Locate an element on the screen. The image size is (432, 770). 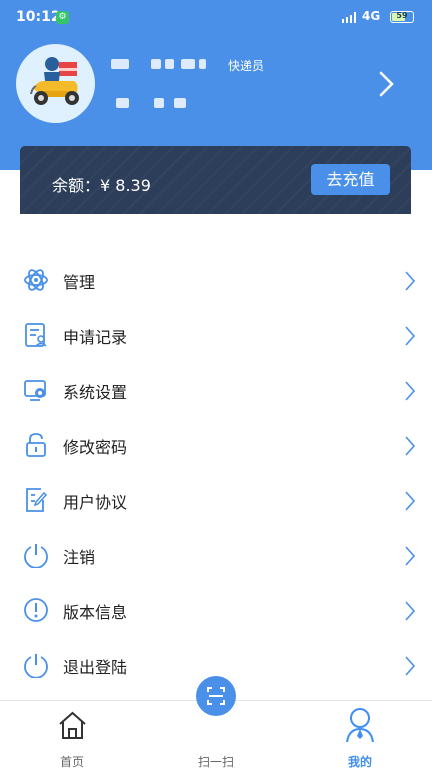
info-icon is located at coordinates (36, 610).